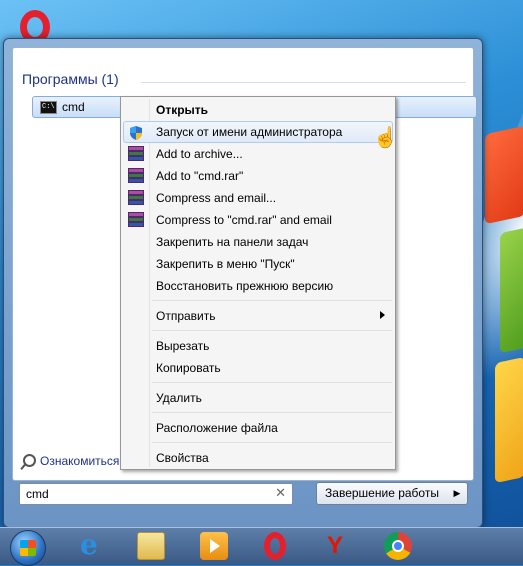 This screenshot has height=566, width=523. Describe the element at coordinates (91, 544) in the screenshot. I see `internet-explorer-icon` at that location.